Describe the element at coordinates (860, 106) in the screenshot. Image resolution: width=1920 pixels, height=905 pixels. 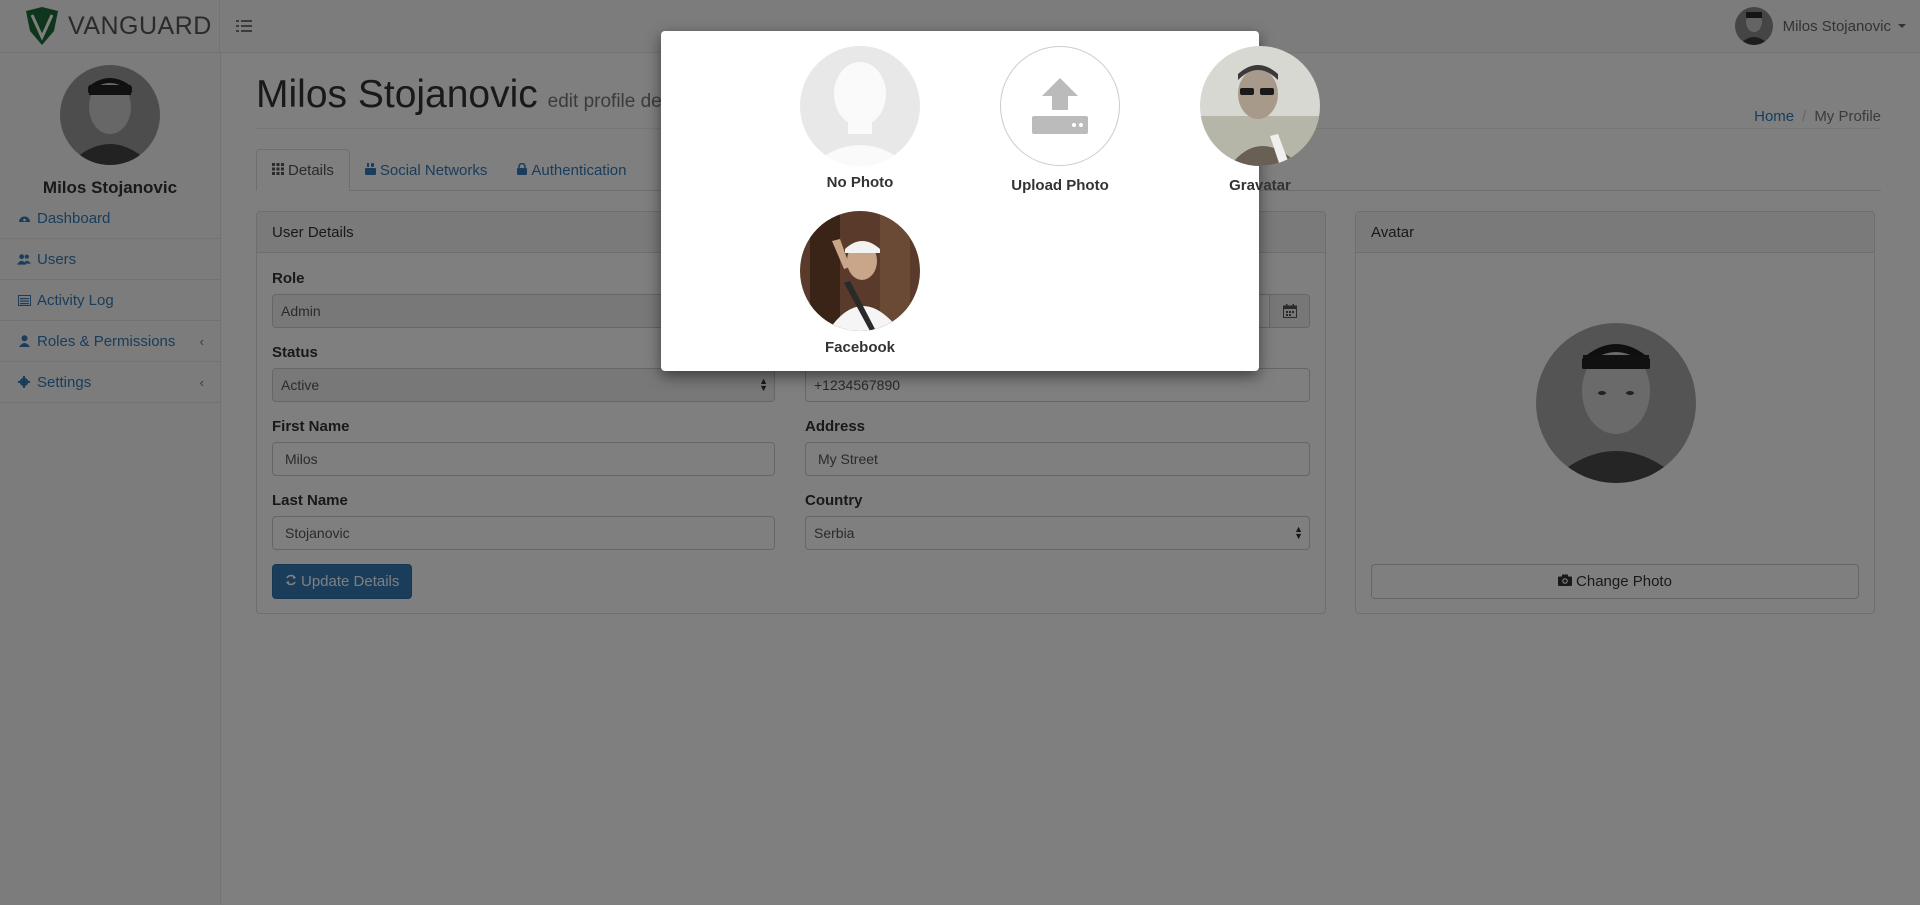
I see `no-photo-placeholder-icon` at that location.